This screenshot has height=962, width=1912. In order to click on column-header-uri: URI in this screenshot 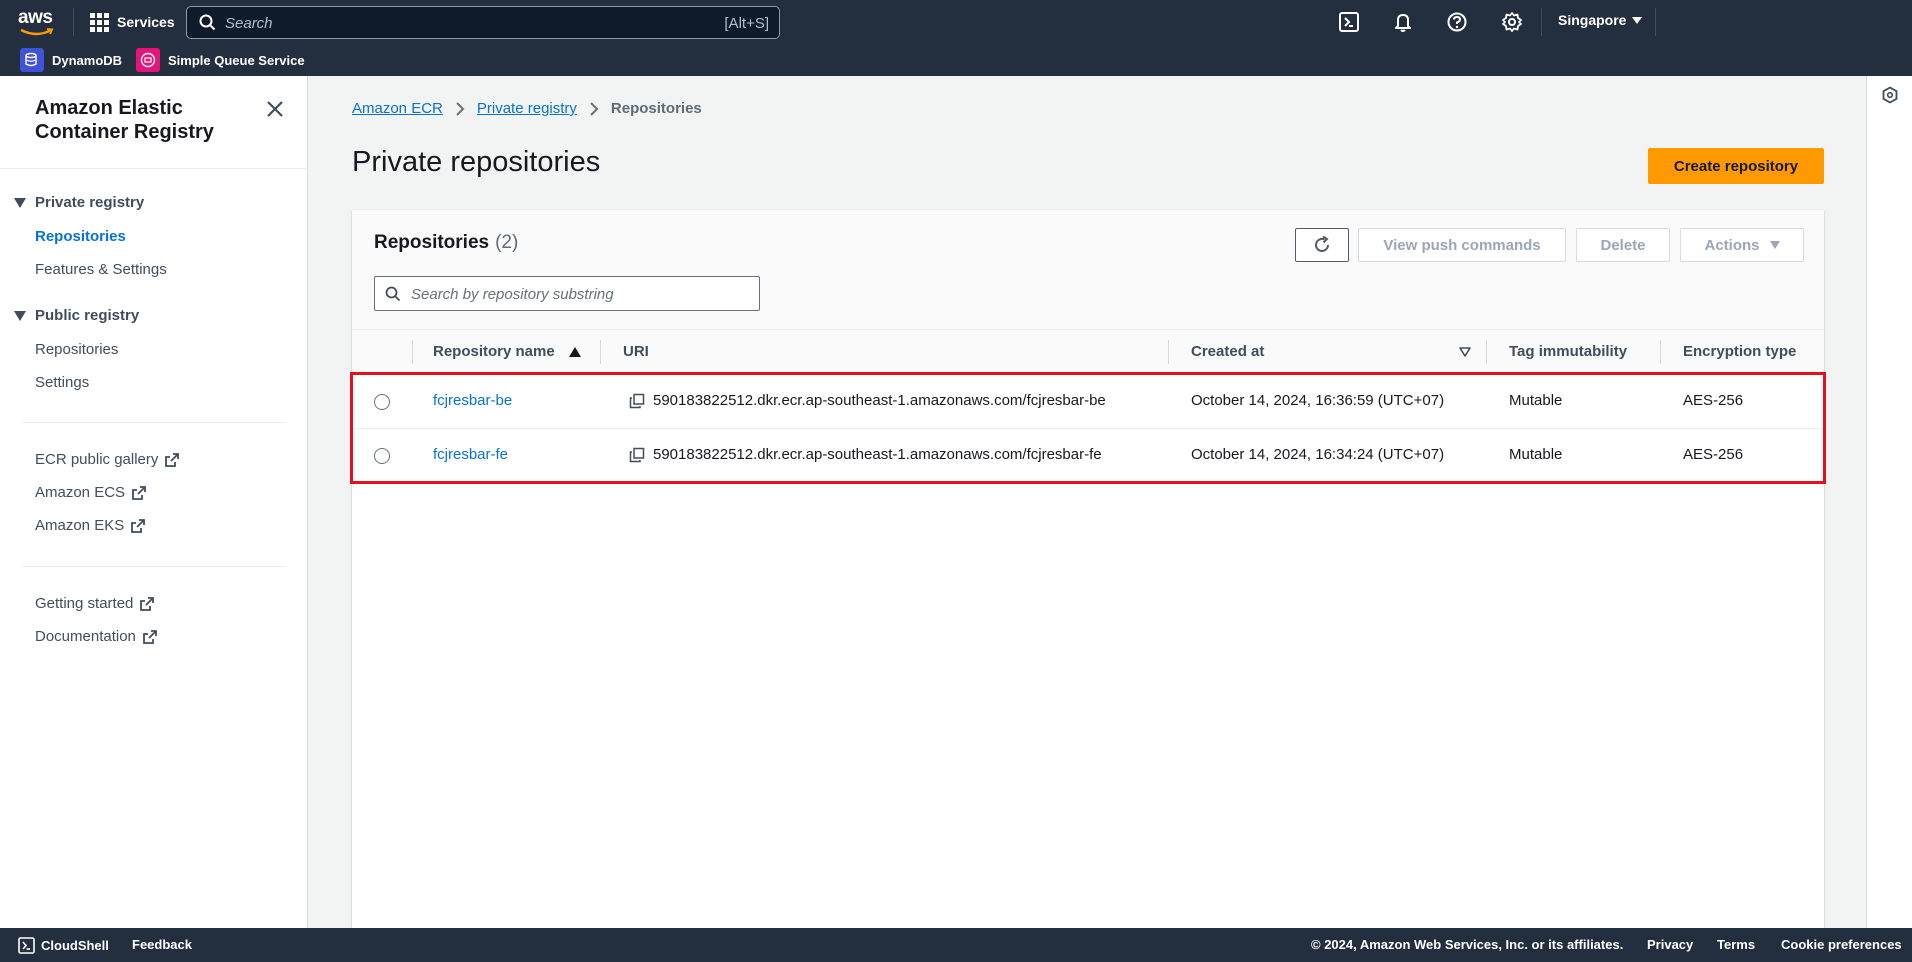, I will do `click(636, 351)`.